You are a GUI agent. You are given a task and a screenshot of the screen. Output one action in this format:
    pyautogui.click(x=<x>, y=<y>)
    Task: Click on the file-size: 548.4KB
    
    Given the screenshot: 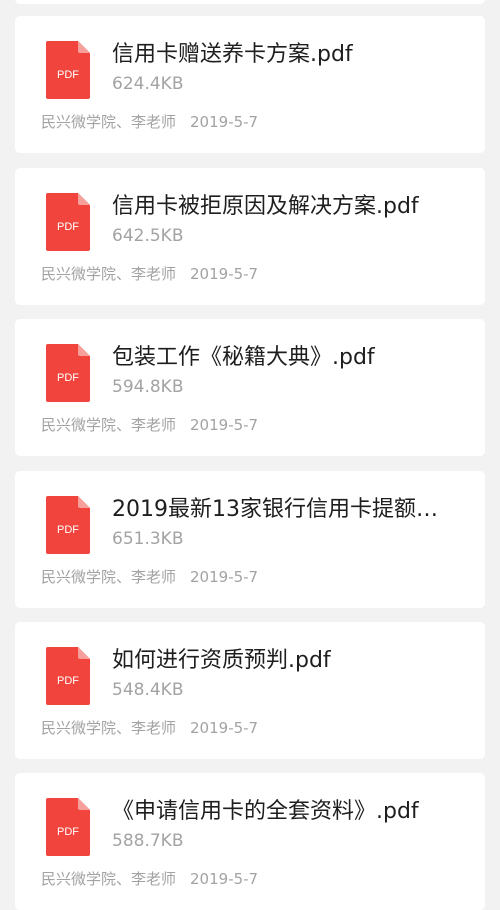 What is the action you would take?
    pyautogui.click(x=148, y=690)
    